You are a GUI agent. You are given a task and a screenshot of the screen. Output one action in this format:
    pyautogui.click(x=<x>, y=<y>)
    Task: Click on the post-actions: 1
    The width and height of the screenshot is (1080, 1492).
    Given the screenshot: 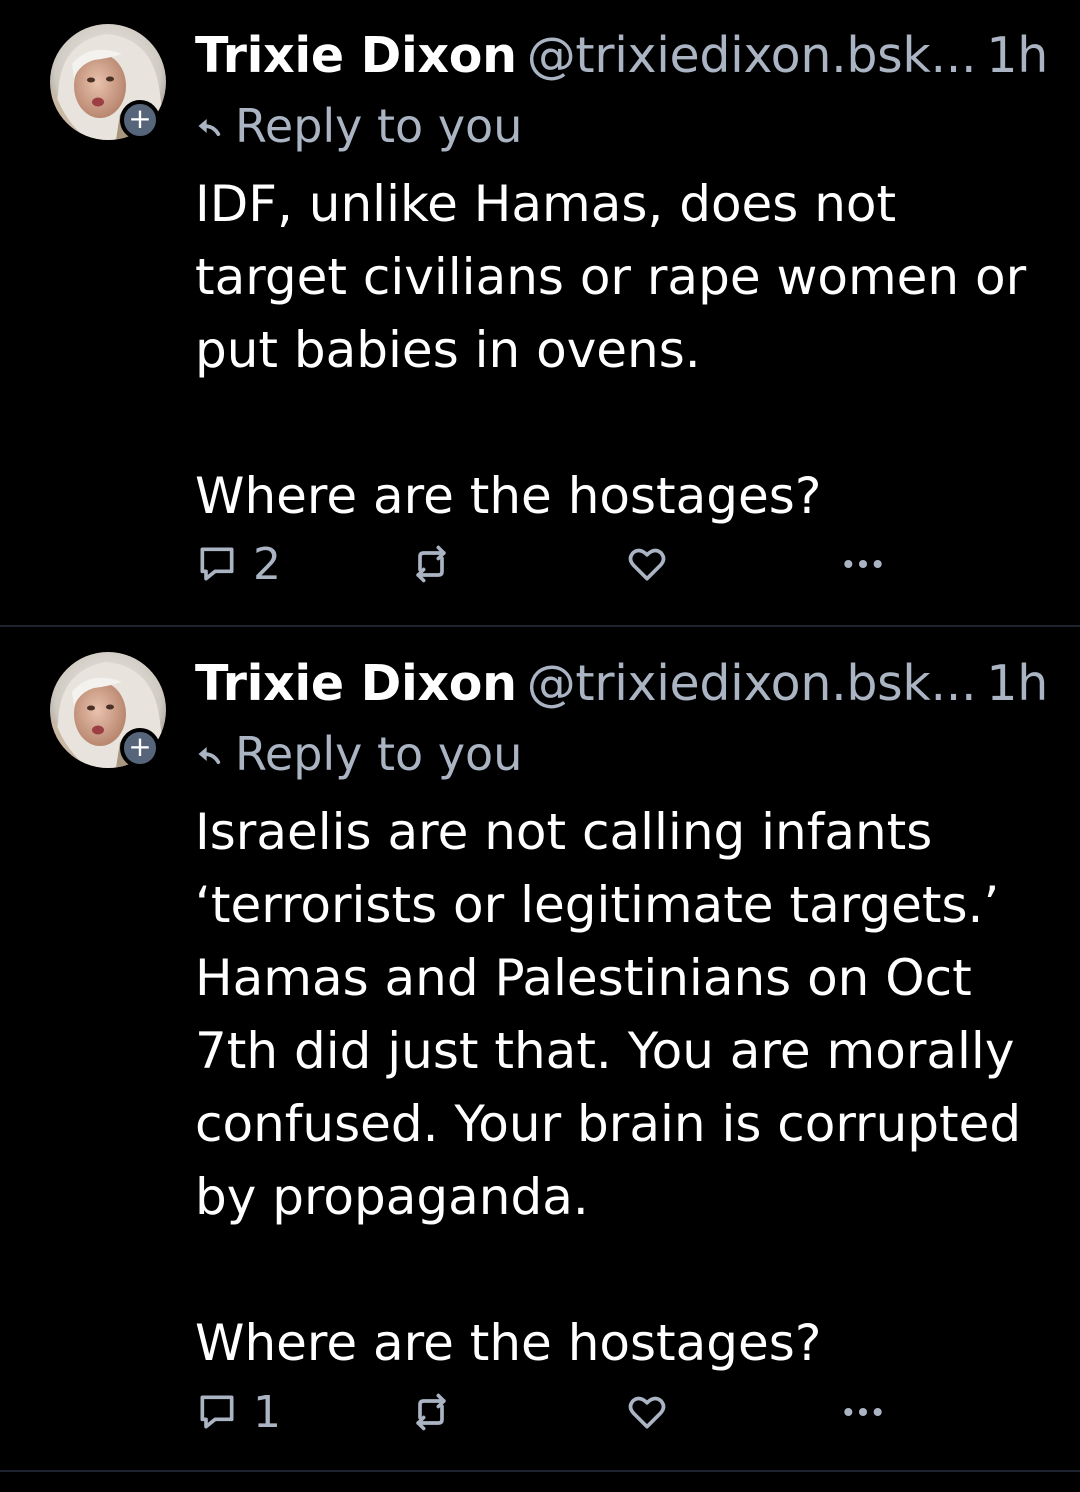 What is the action you would take?
    pyautogui.click(x=555, y=1412)
    